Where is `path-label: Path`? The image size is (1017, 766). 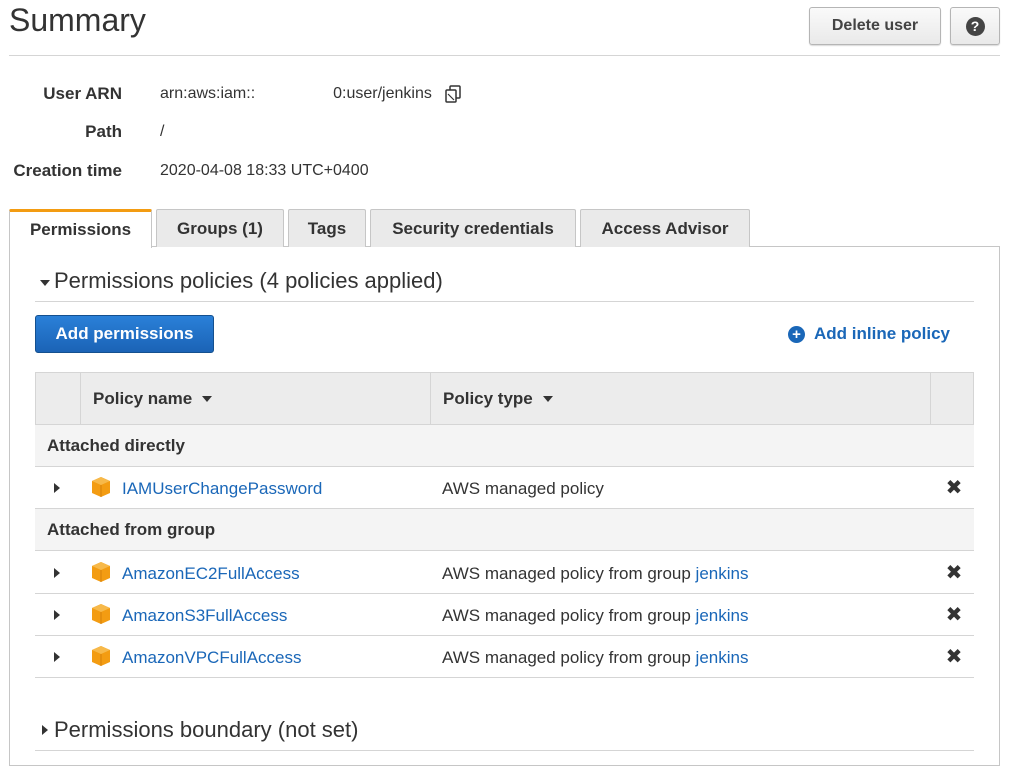
path-label: Path is located at coordinates (103, 131).